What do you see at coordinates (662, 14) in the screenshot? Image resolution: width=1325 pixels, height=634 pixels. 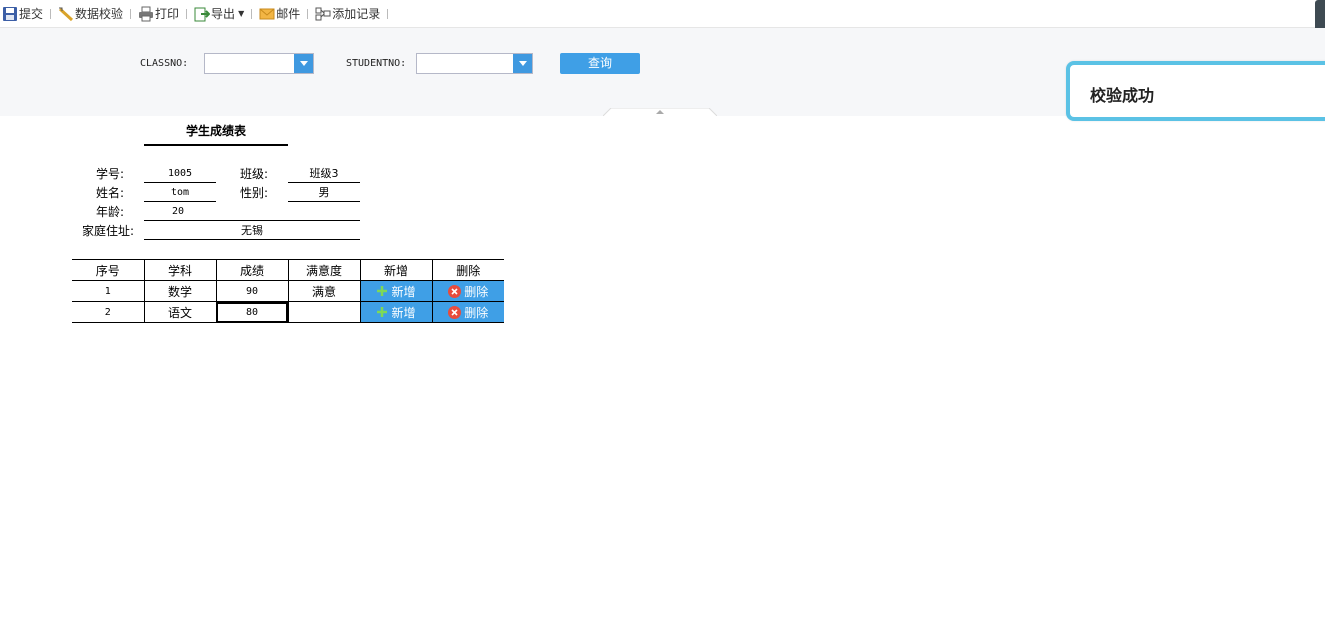 I see `toolbar: 提交 数据校验 打印 导出 ▼ 邮件 添加记录` at bounding box center [662, 14].